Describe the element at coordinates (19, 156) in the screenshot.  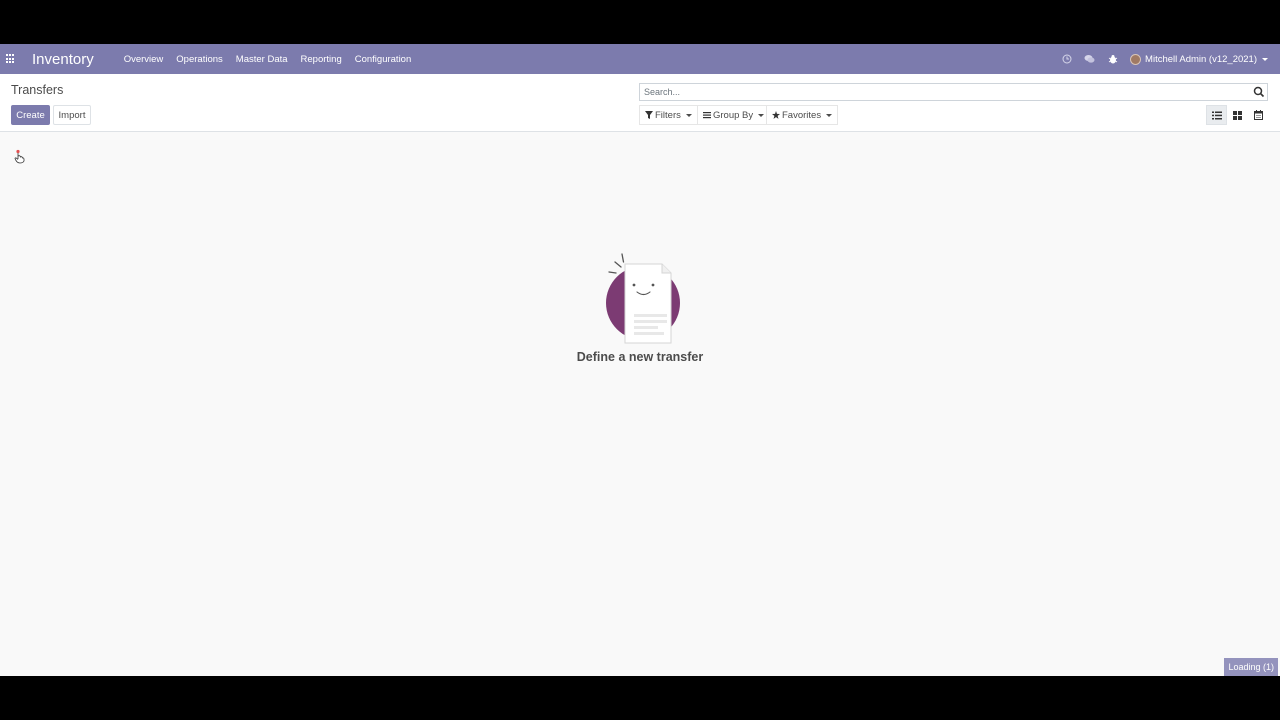
I see `hand-pointer-icon` at that location.